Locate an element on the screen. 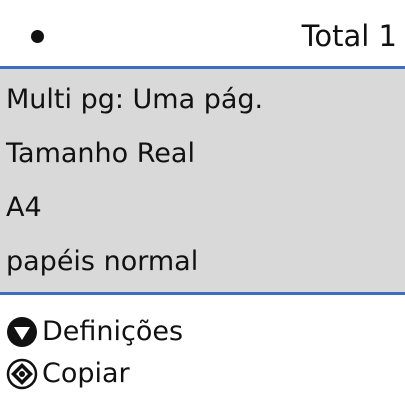  bullet-dot-icon is located at coordinates (37, 36).